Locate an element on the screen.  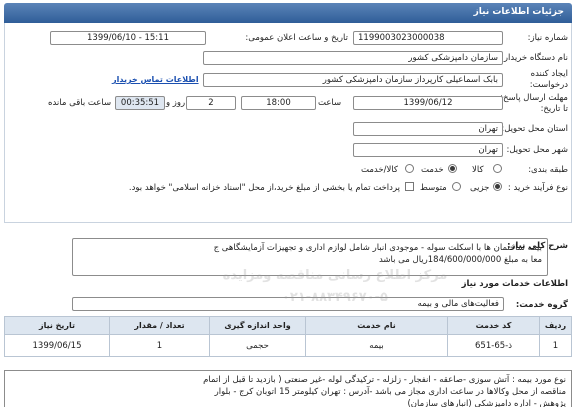
category-option-goods: کالا is located at coordinates (478, 170).